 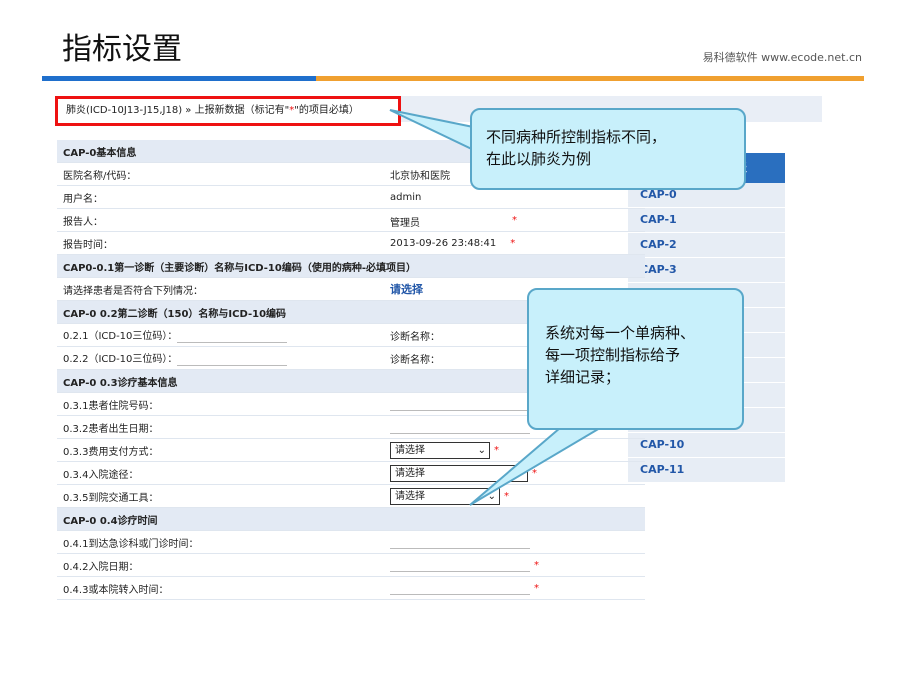 I want to click on callout-line: 每一项控制指标给予, so click(x=613, y=355).